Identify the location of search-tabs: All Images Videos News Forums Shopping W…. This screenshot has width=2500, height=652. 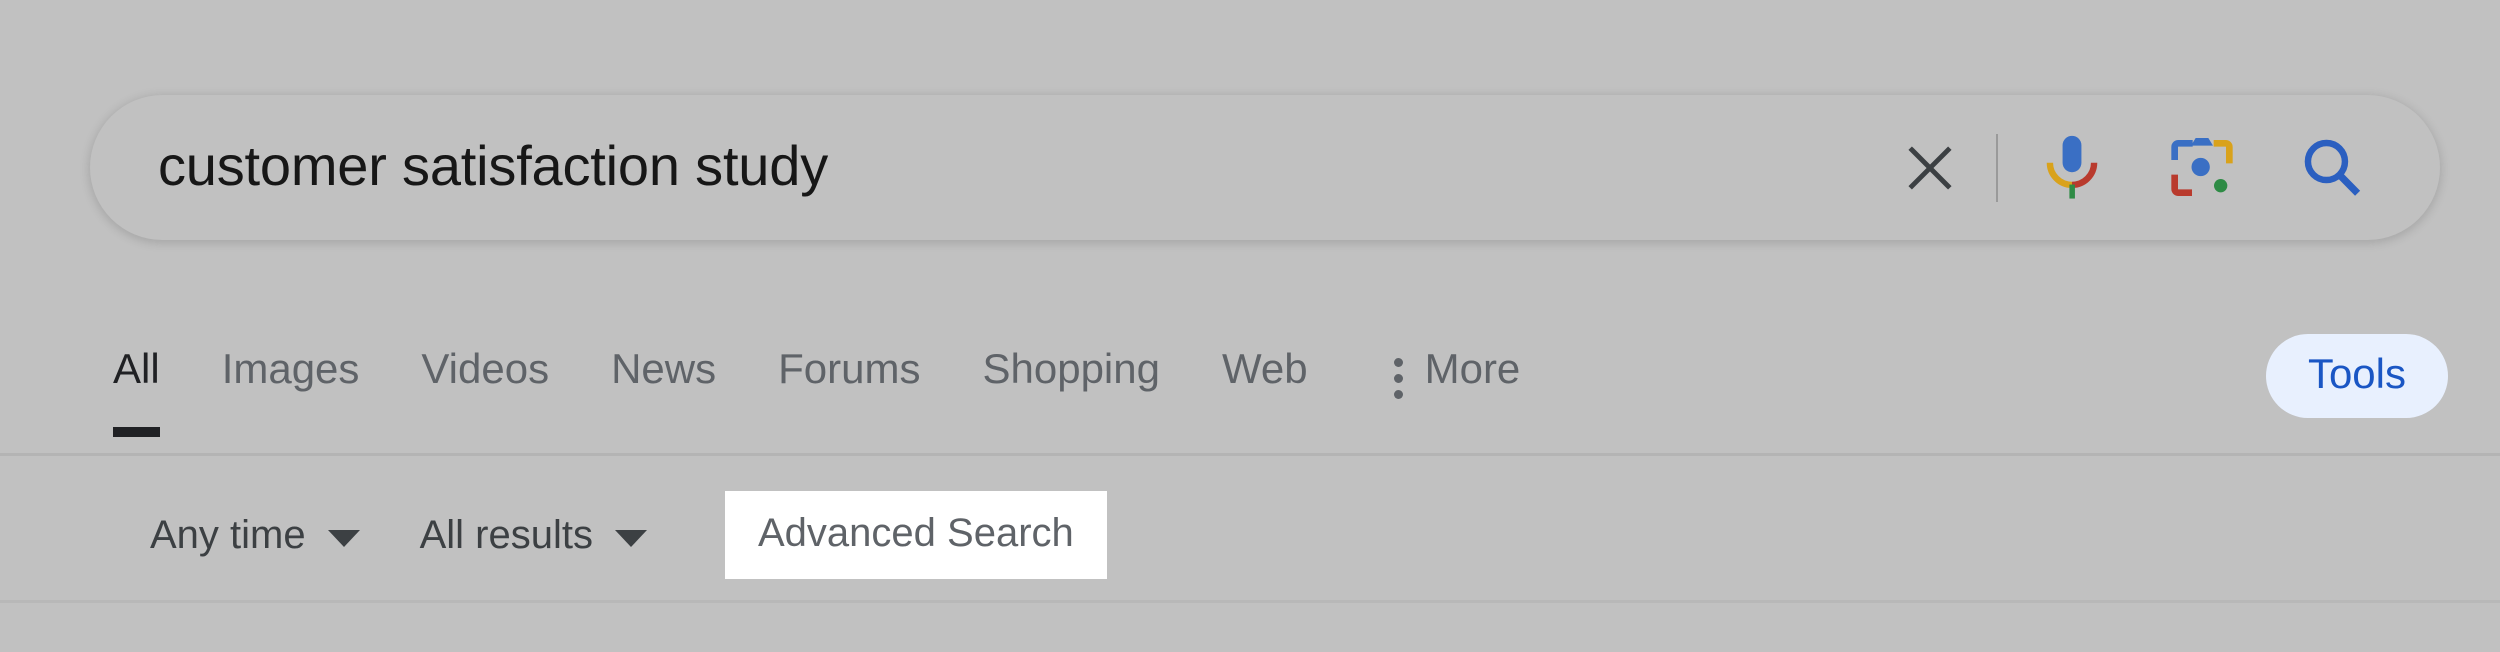
(816, 383).